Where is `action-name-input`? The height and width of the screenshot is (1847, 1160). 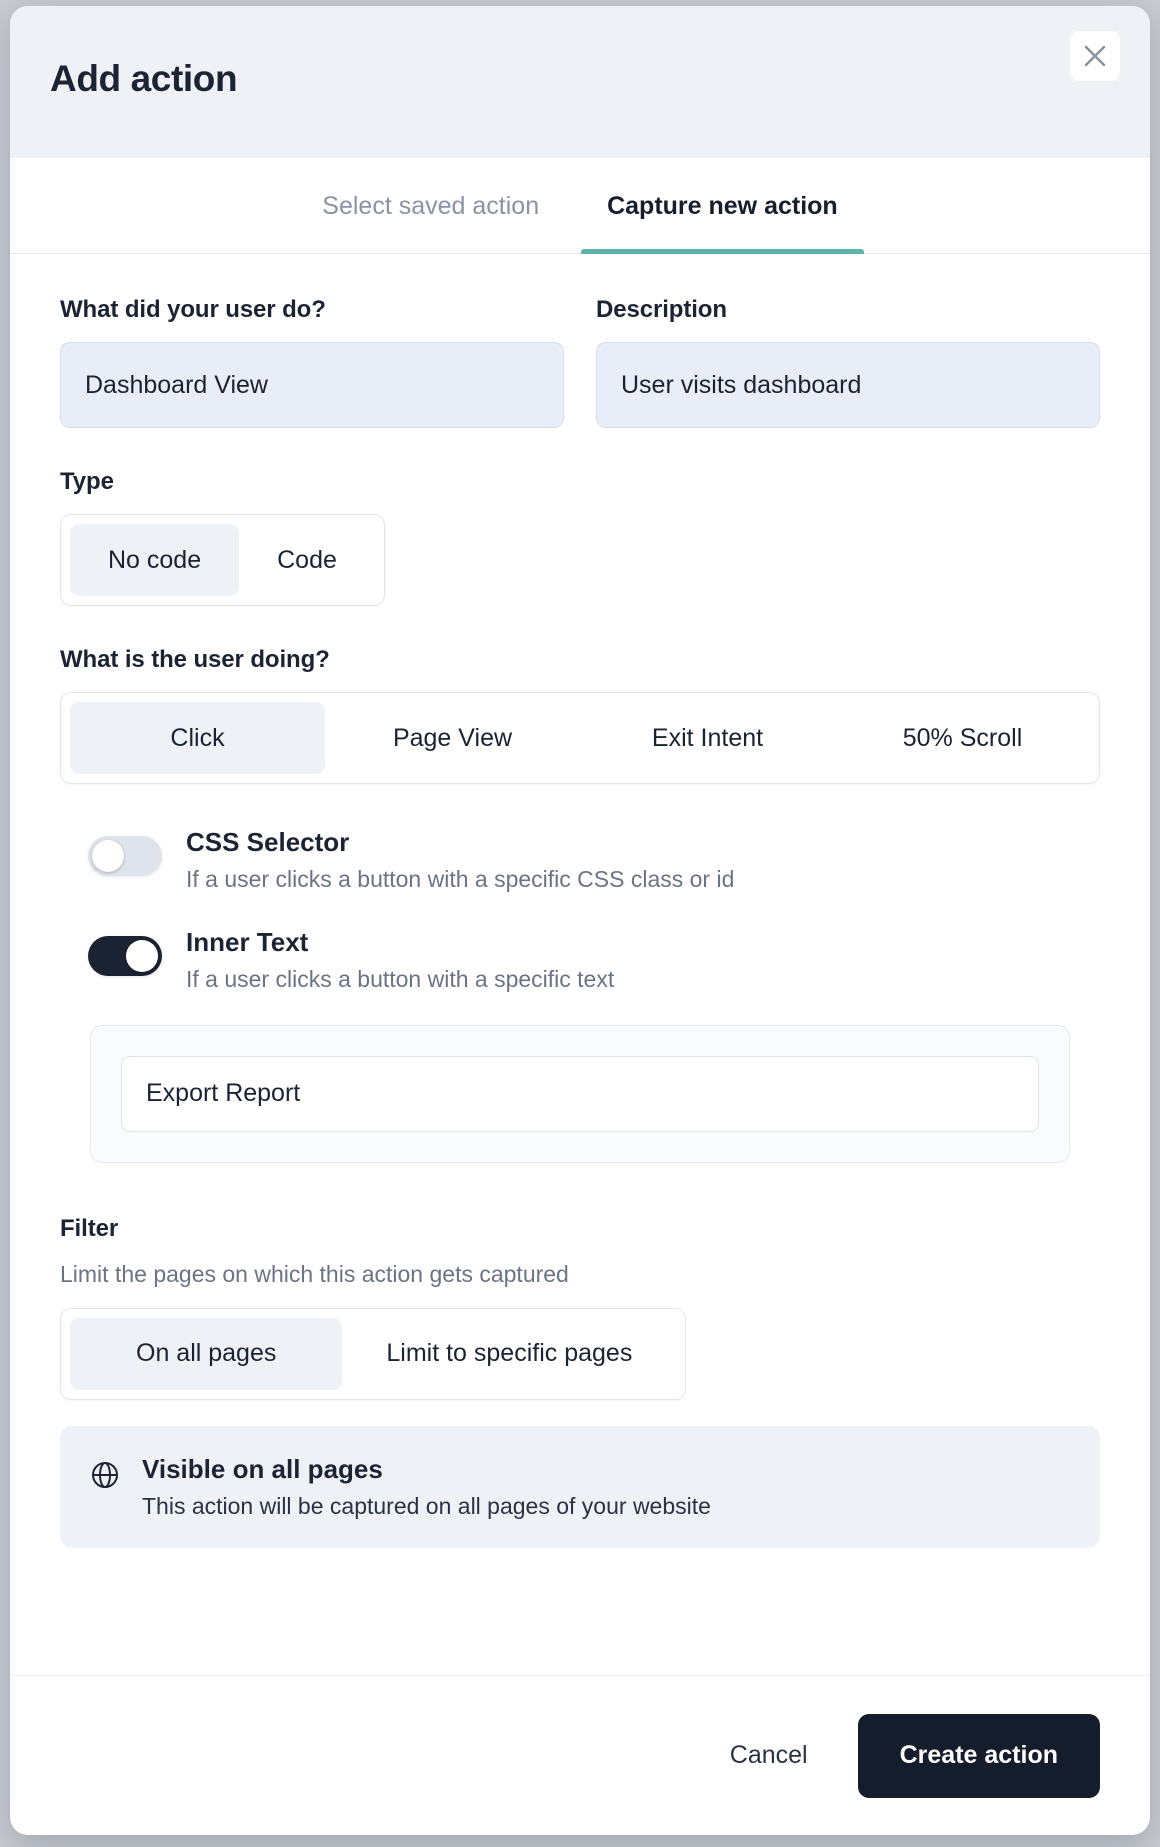
action-name-input is located at coordinates (312, 385).